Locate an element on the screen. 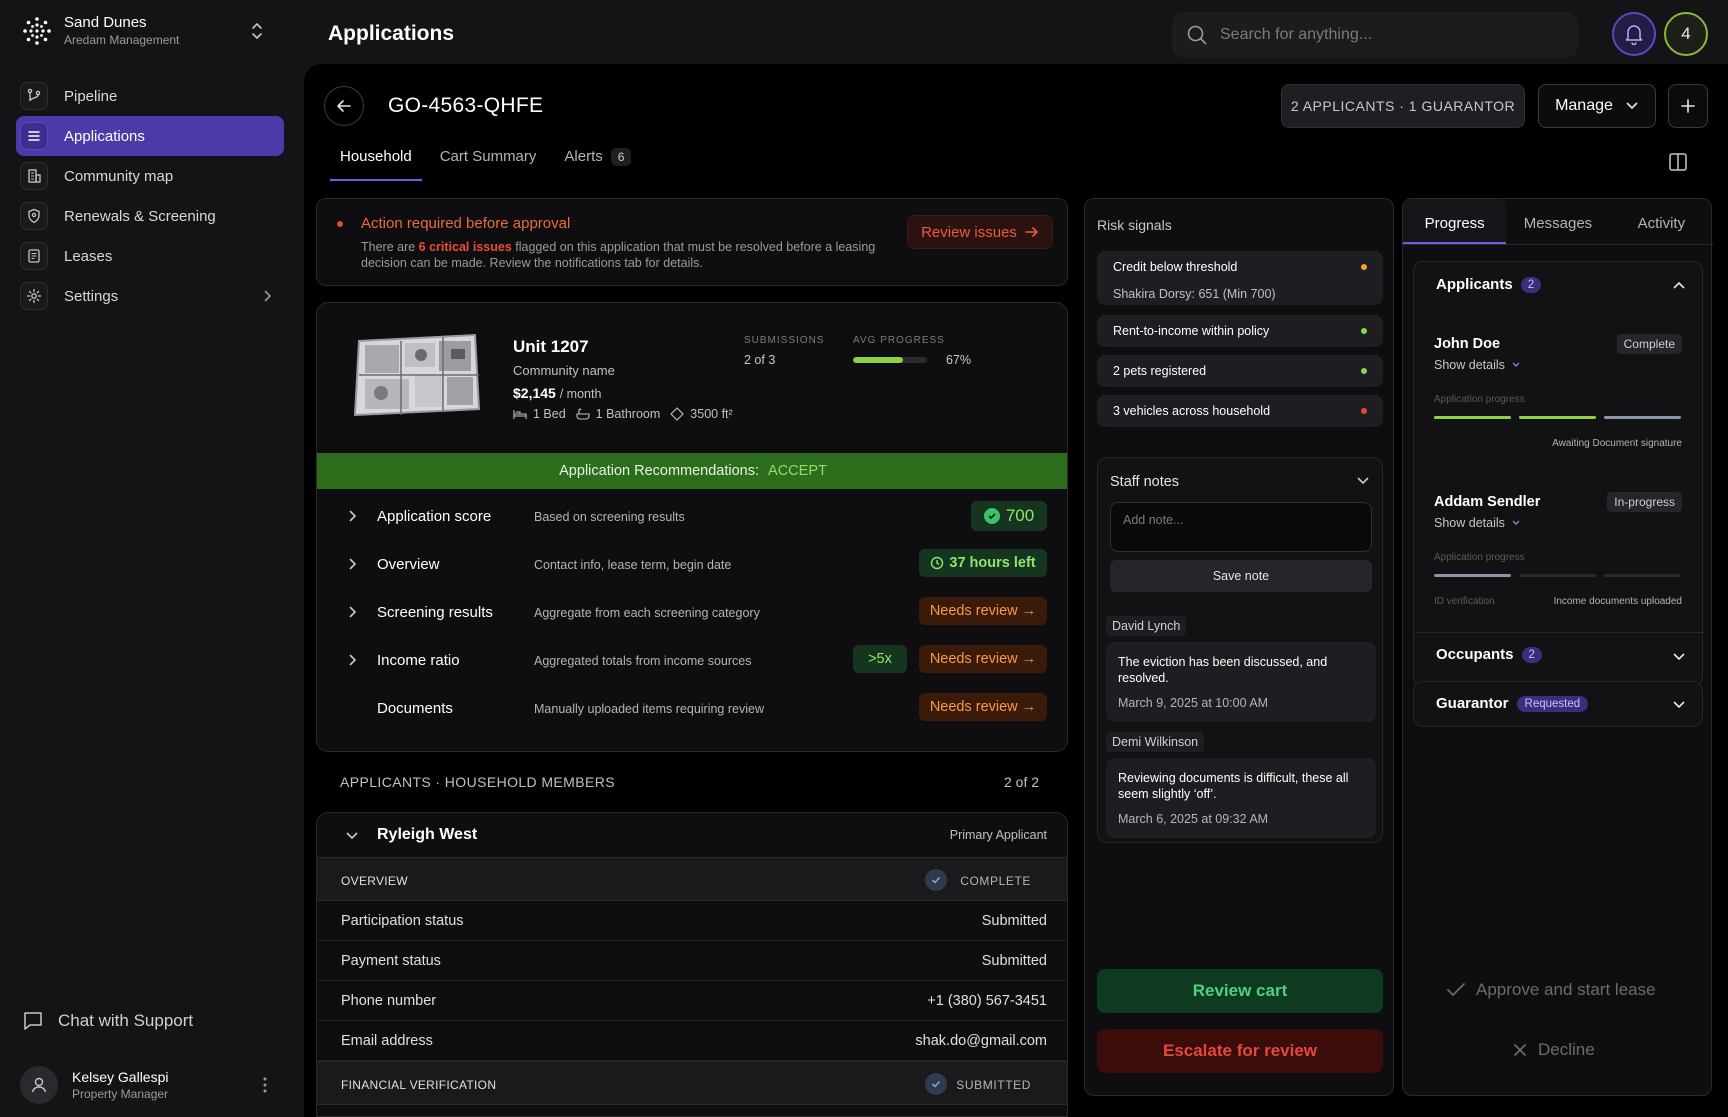  recommendation-banner: Application Recommendations: ACCEPT is located at coordinates (692, 471).